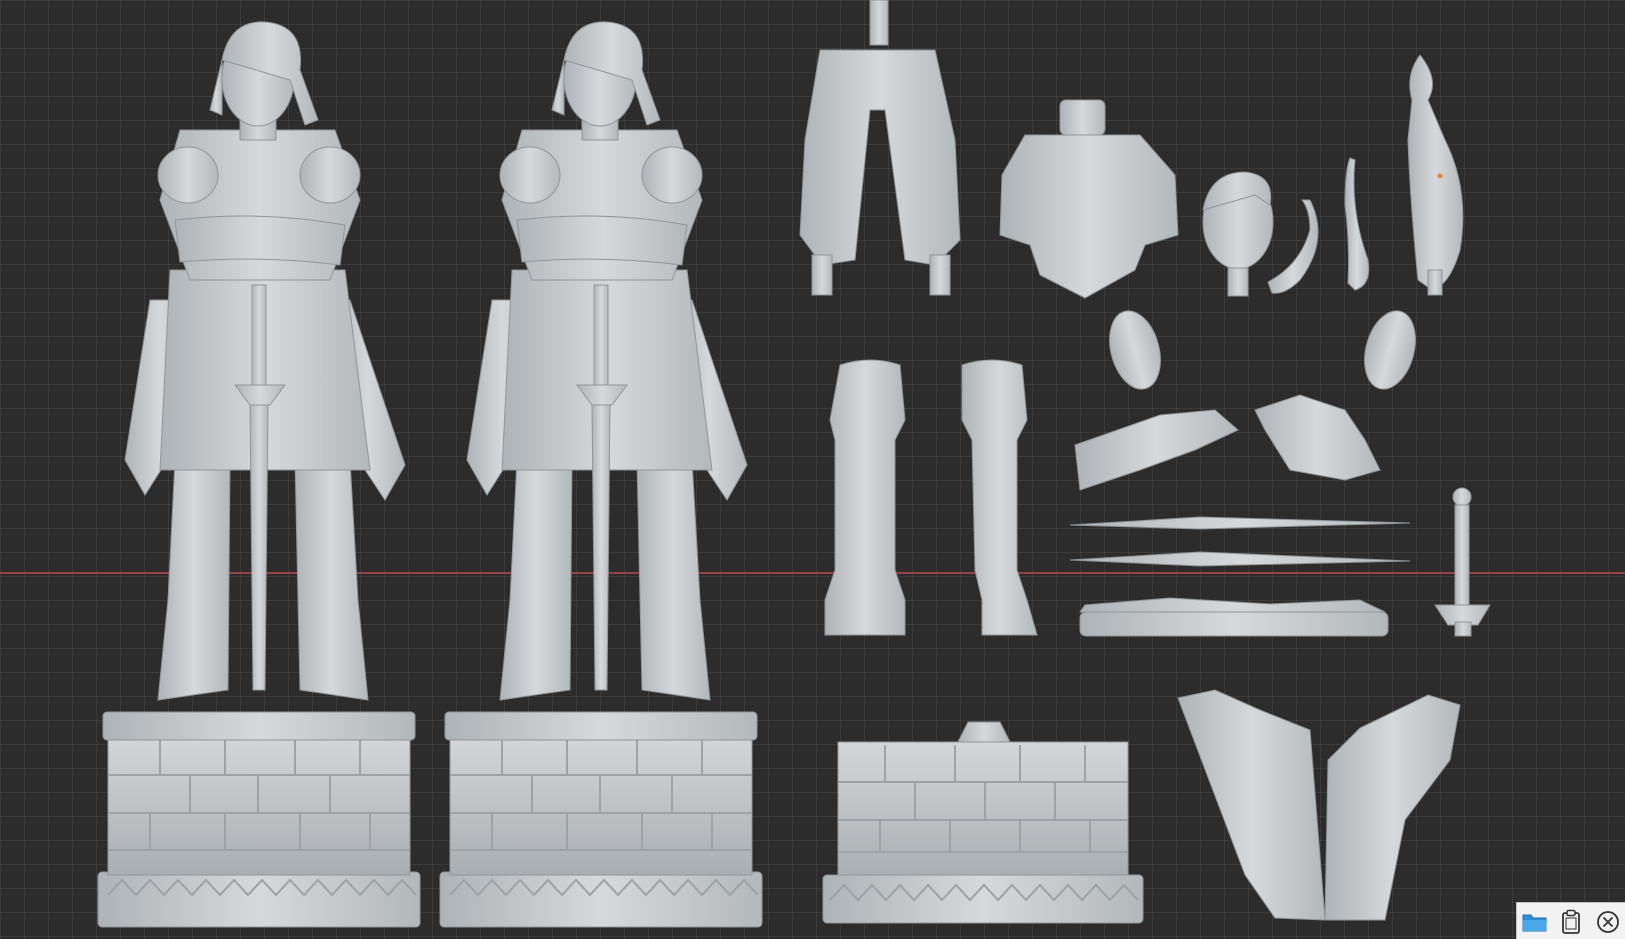 The image size is (1625, 939). Describe the element at coordinates (1238, 234) in the screenshot. I see `head` at that location.